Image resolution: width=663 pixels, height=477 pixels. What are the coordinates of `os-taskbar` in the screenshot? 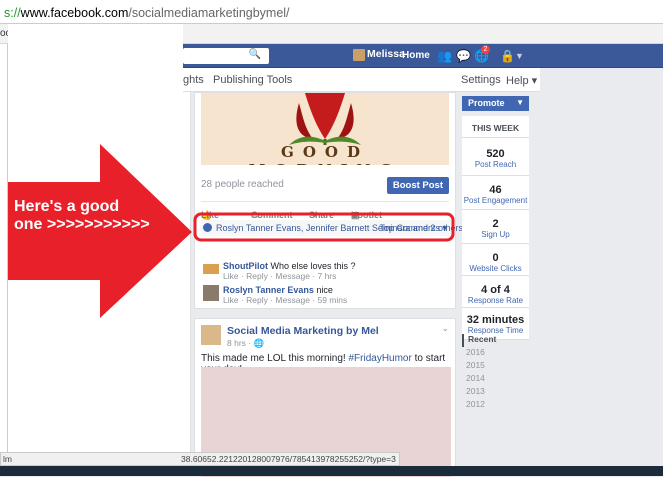 It's located at (331, 471).